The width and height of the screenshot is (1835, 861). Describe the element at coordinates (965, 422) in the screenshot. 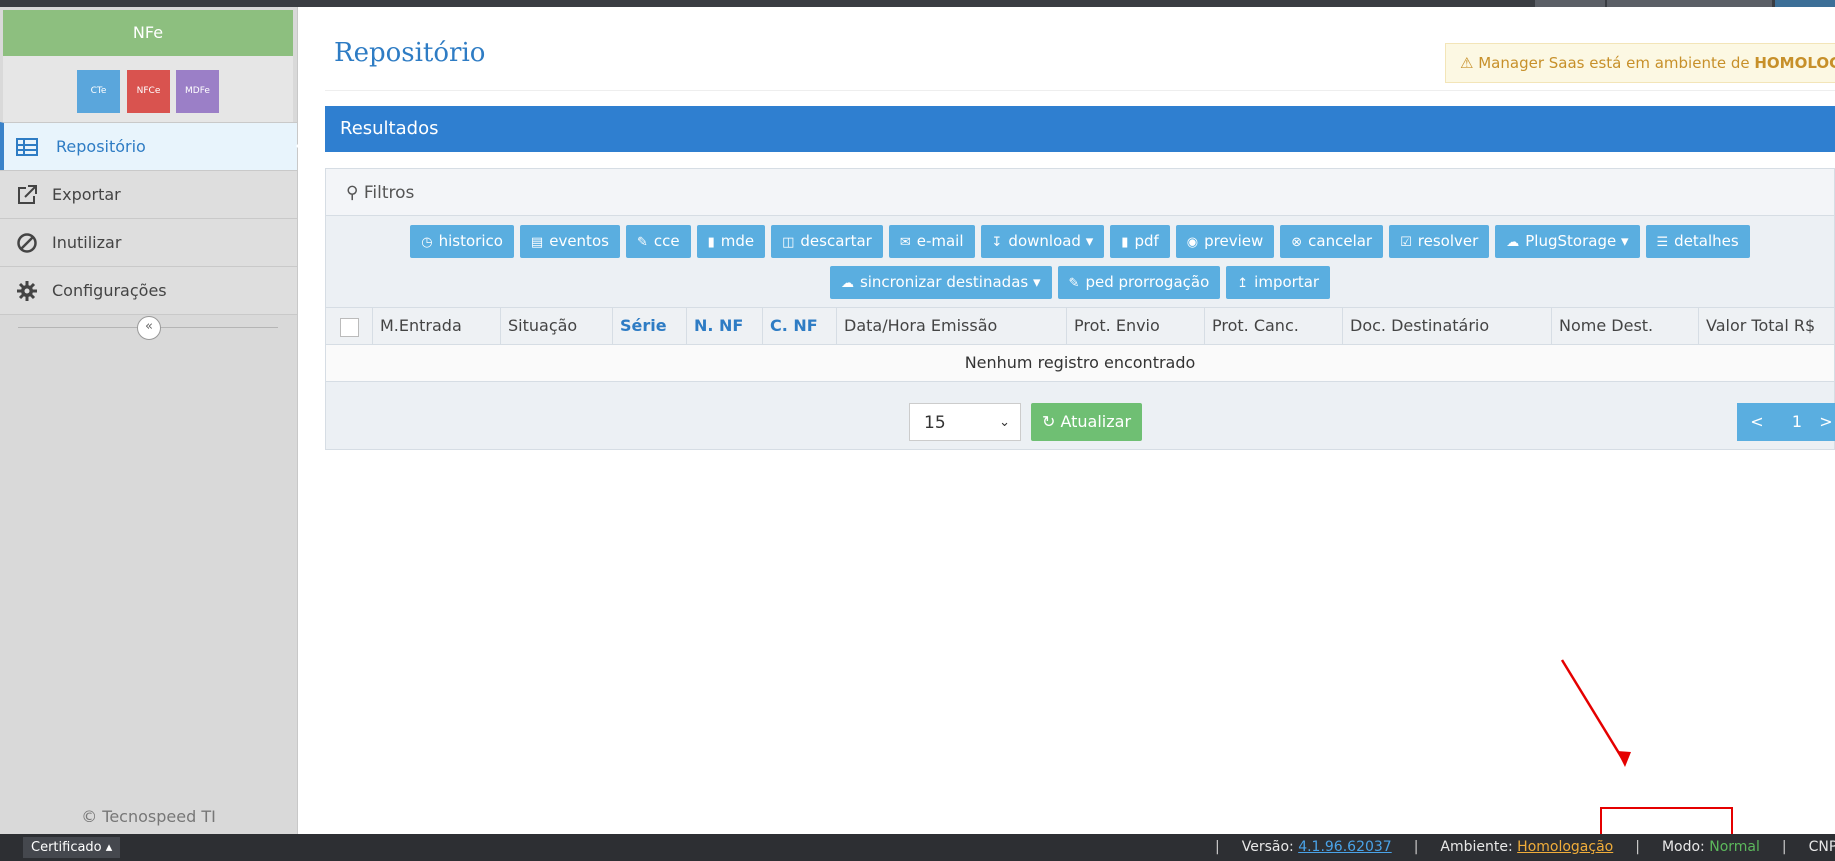

I see `page-size-select: 15 ⌄` at that location.